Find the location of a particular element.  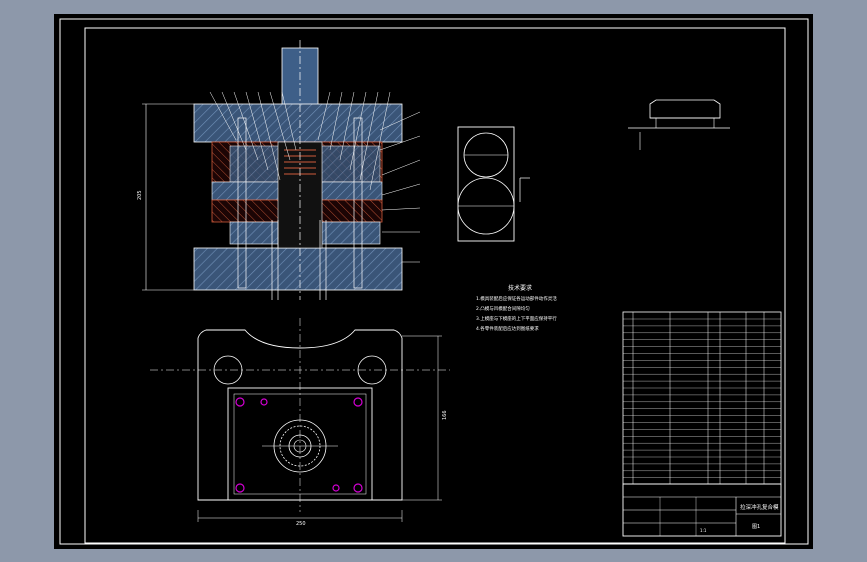

bottom-width-dim: 250 is located at coordinates (301, 524).